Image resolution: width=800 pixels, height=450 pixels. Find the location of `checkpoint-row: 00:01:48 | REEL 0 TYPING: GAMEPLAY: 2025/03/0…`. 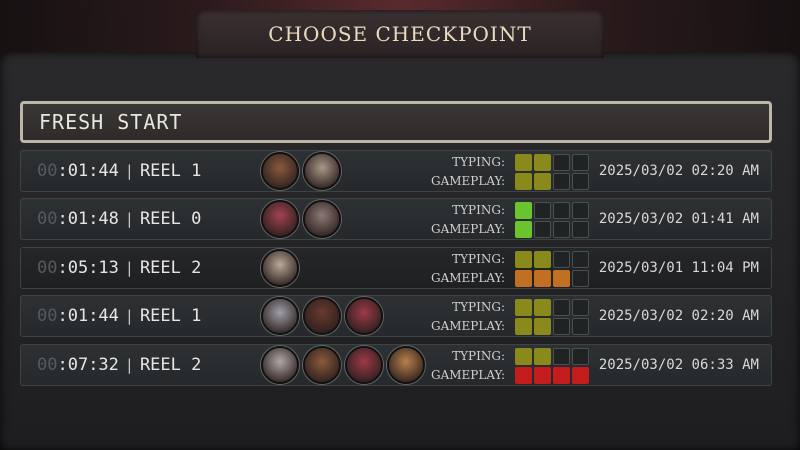

checkpoint-row: 00:01:48 | REEL 0 TYPING: GAMEPLAY: 2025/03/0… is located at coordinates (396, 219).